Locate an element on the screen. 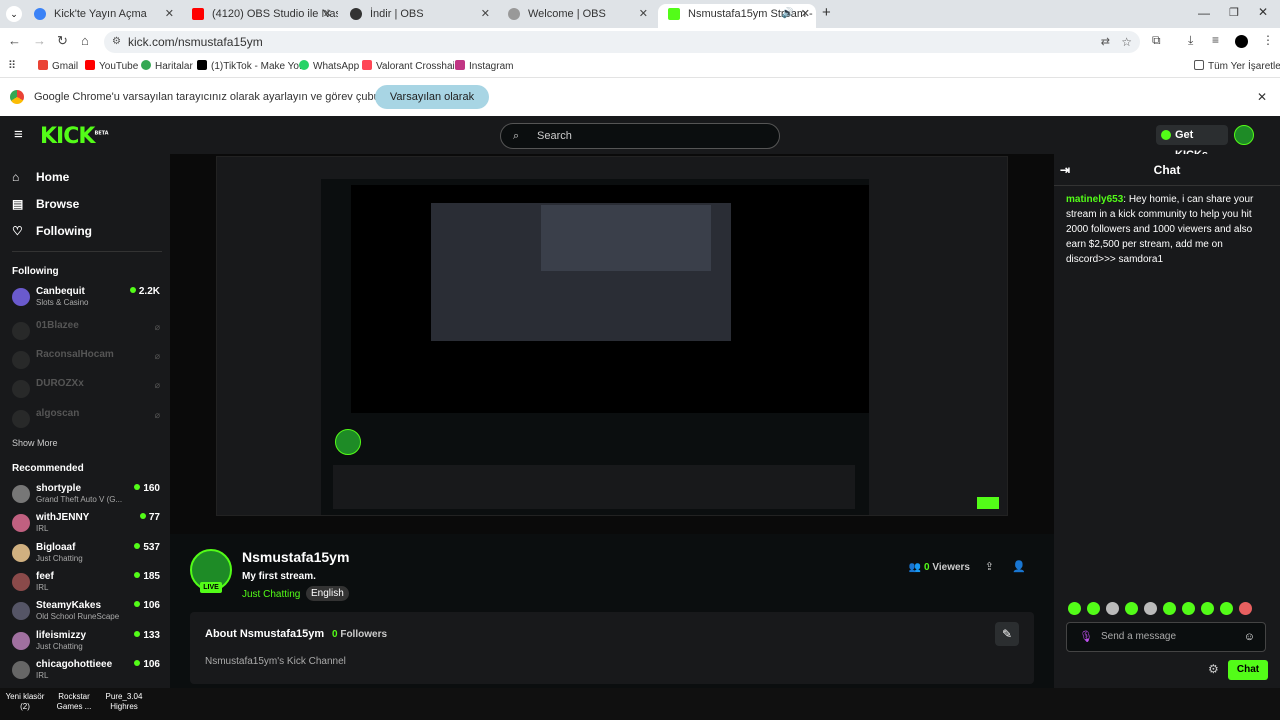 This screenshot has width=1280, height=720. close-window-icon: ✕ is located at coordinates (1263, 12).